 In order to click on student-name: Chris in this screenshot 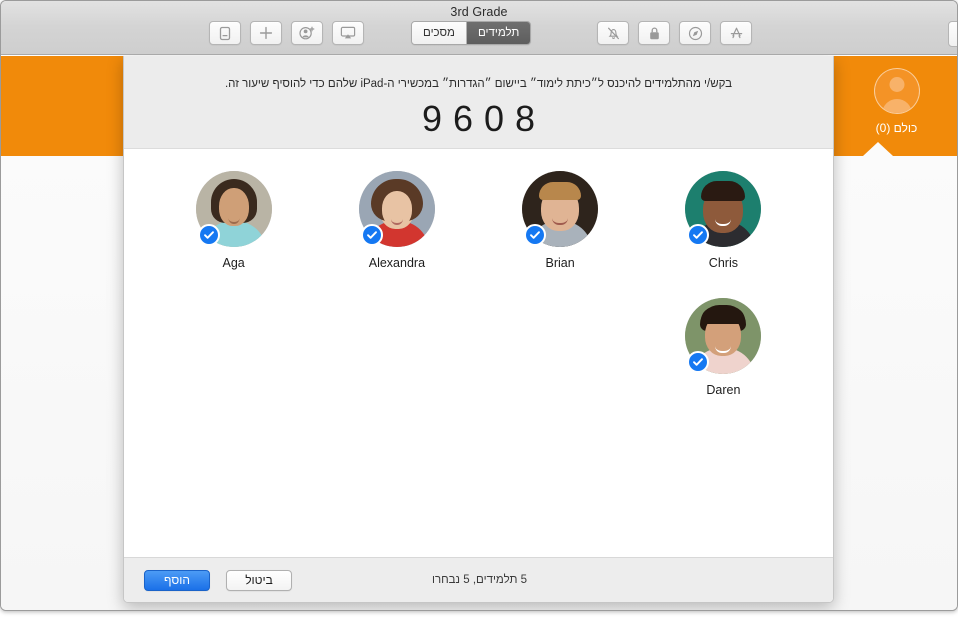, I will do `click(723, 263)`.